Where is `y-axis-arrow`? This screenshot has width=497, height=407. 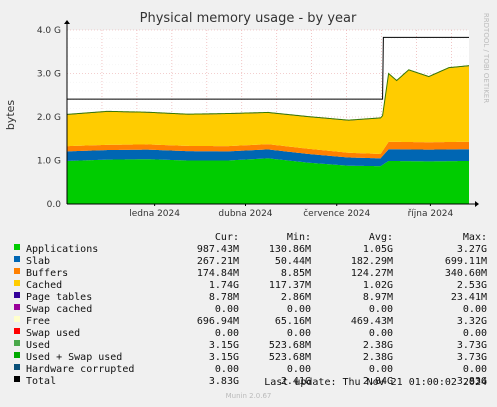 y-axis-arrow is located at coordinates (67, 22).